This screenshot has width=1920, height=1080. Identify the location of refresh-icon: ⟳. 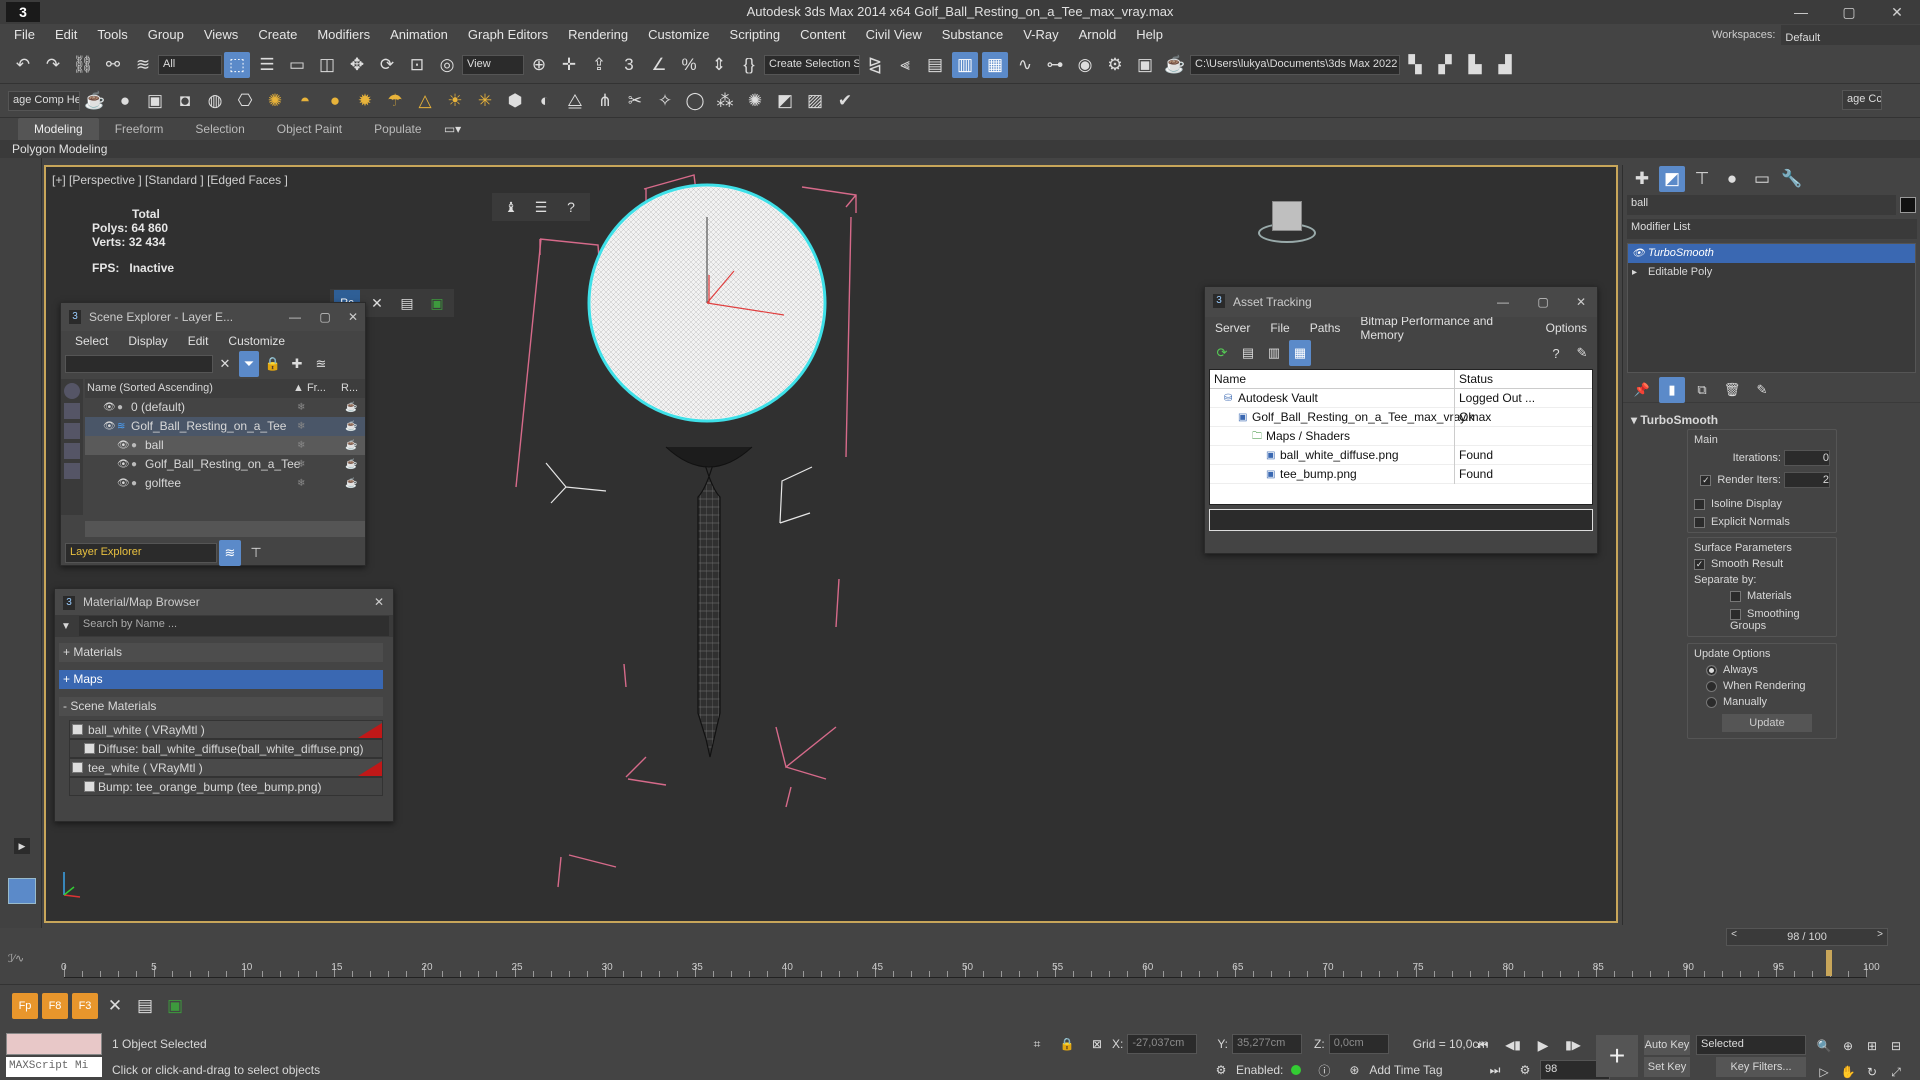
(1222, 353).